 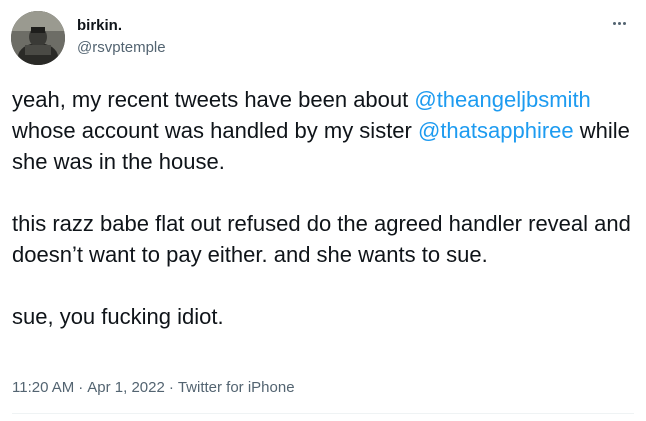 What do you see at coordinates (215, 130) in the screenshot?
I see `tweet-text-segment: whose account was handled by my sister` at bounding box center [215, 130].